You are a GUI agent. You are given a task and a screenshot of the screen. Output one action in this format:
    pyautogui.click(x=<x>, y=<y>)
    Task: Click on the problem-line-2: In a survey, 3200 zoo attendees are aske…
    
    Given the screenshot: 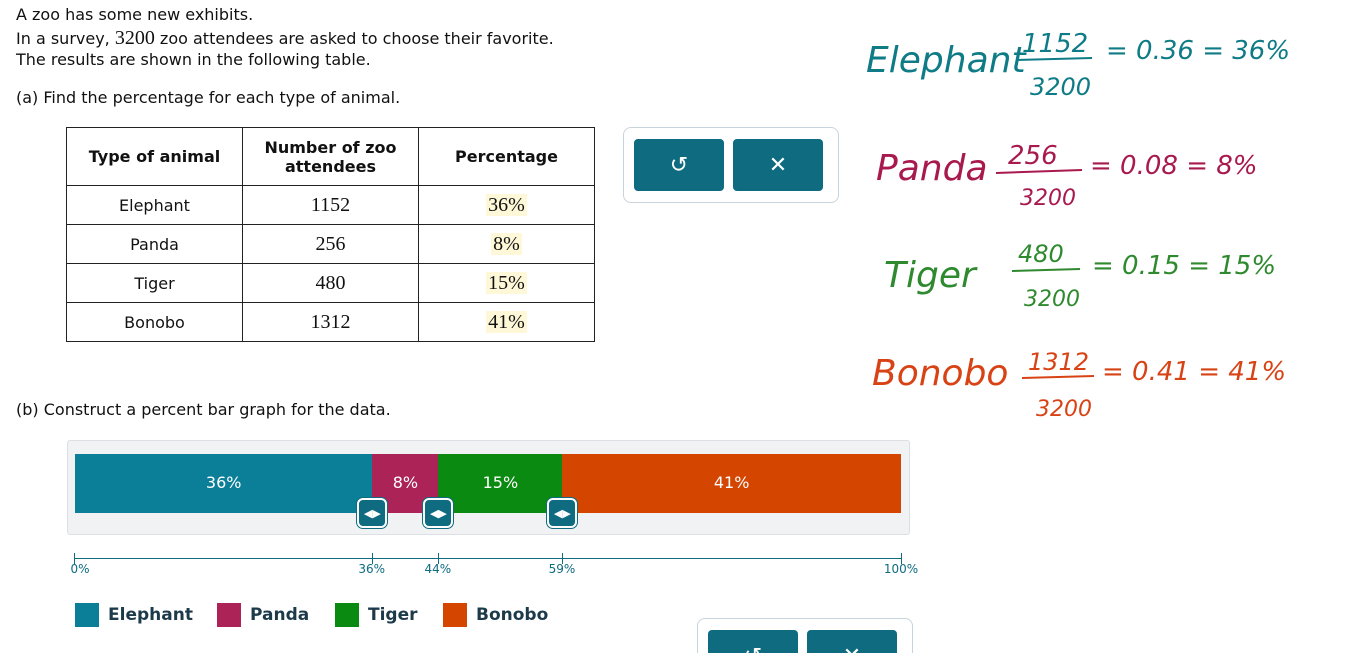 What is the action you would take?
    pyautogui.click(x=285, y=38)
    